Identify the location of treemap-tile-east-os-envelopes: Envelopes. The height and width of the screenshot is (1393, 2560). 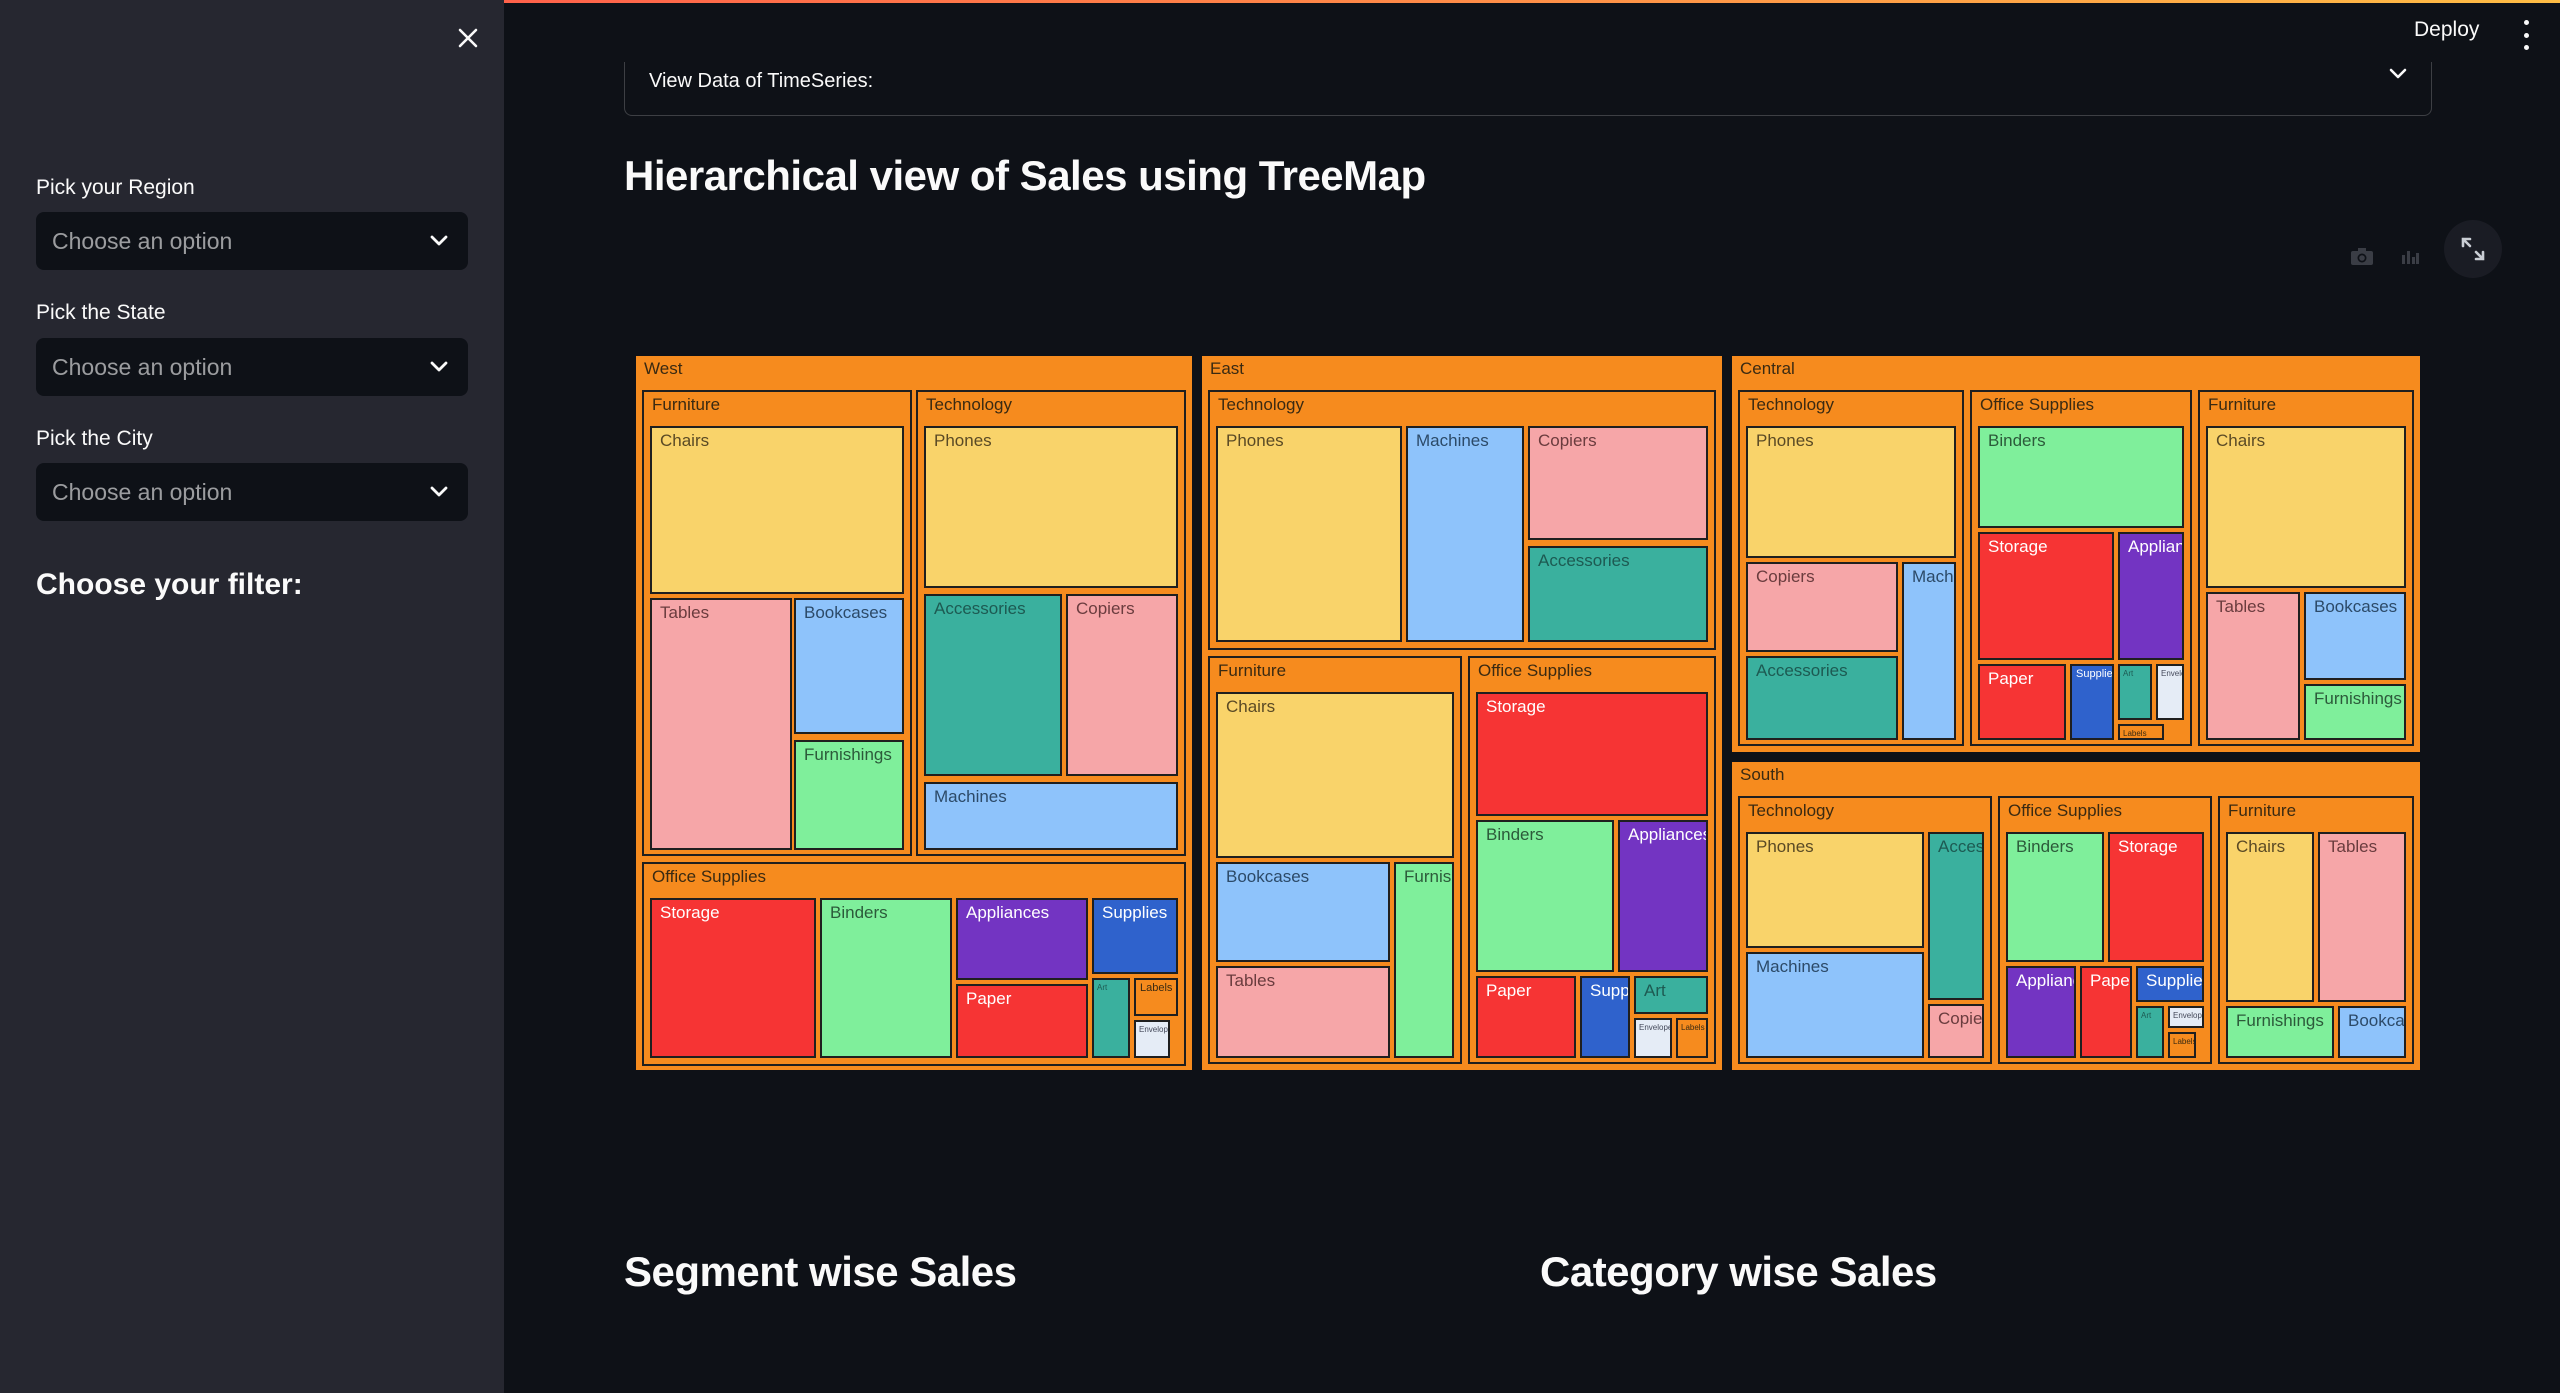
(1653, 1038).